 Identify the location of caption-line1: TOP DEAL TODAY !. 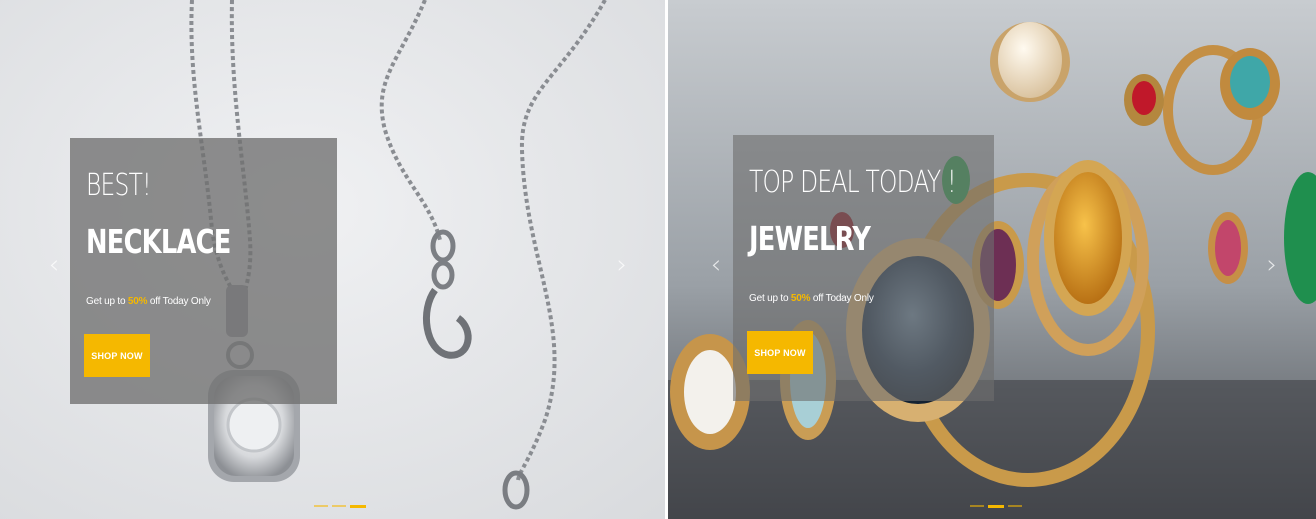
(852, 182).